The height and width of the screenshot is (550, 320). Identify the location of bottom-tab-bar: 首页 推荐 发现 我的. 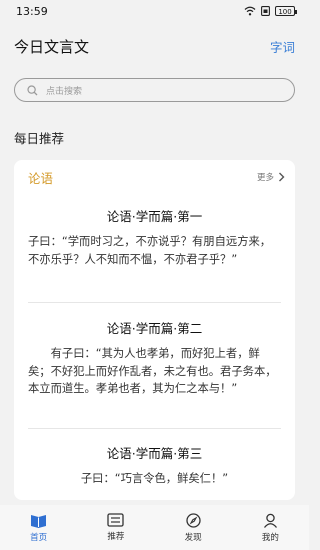
(154, 527).